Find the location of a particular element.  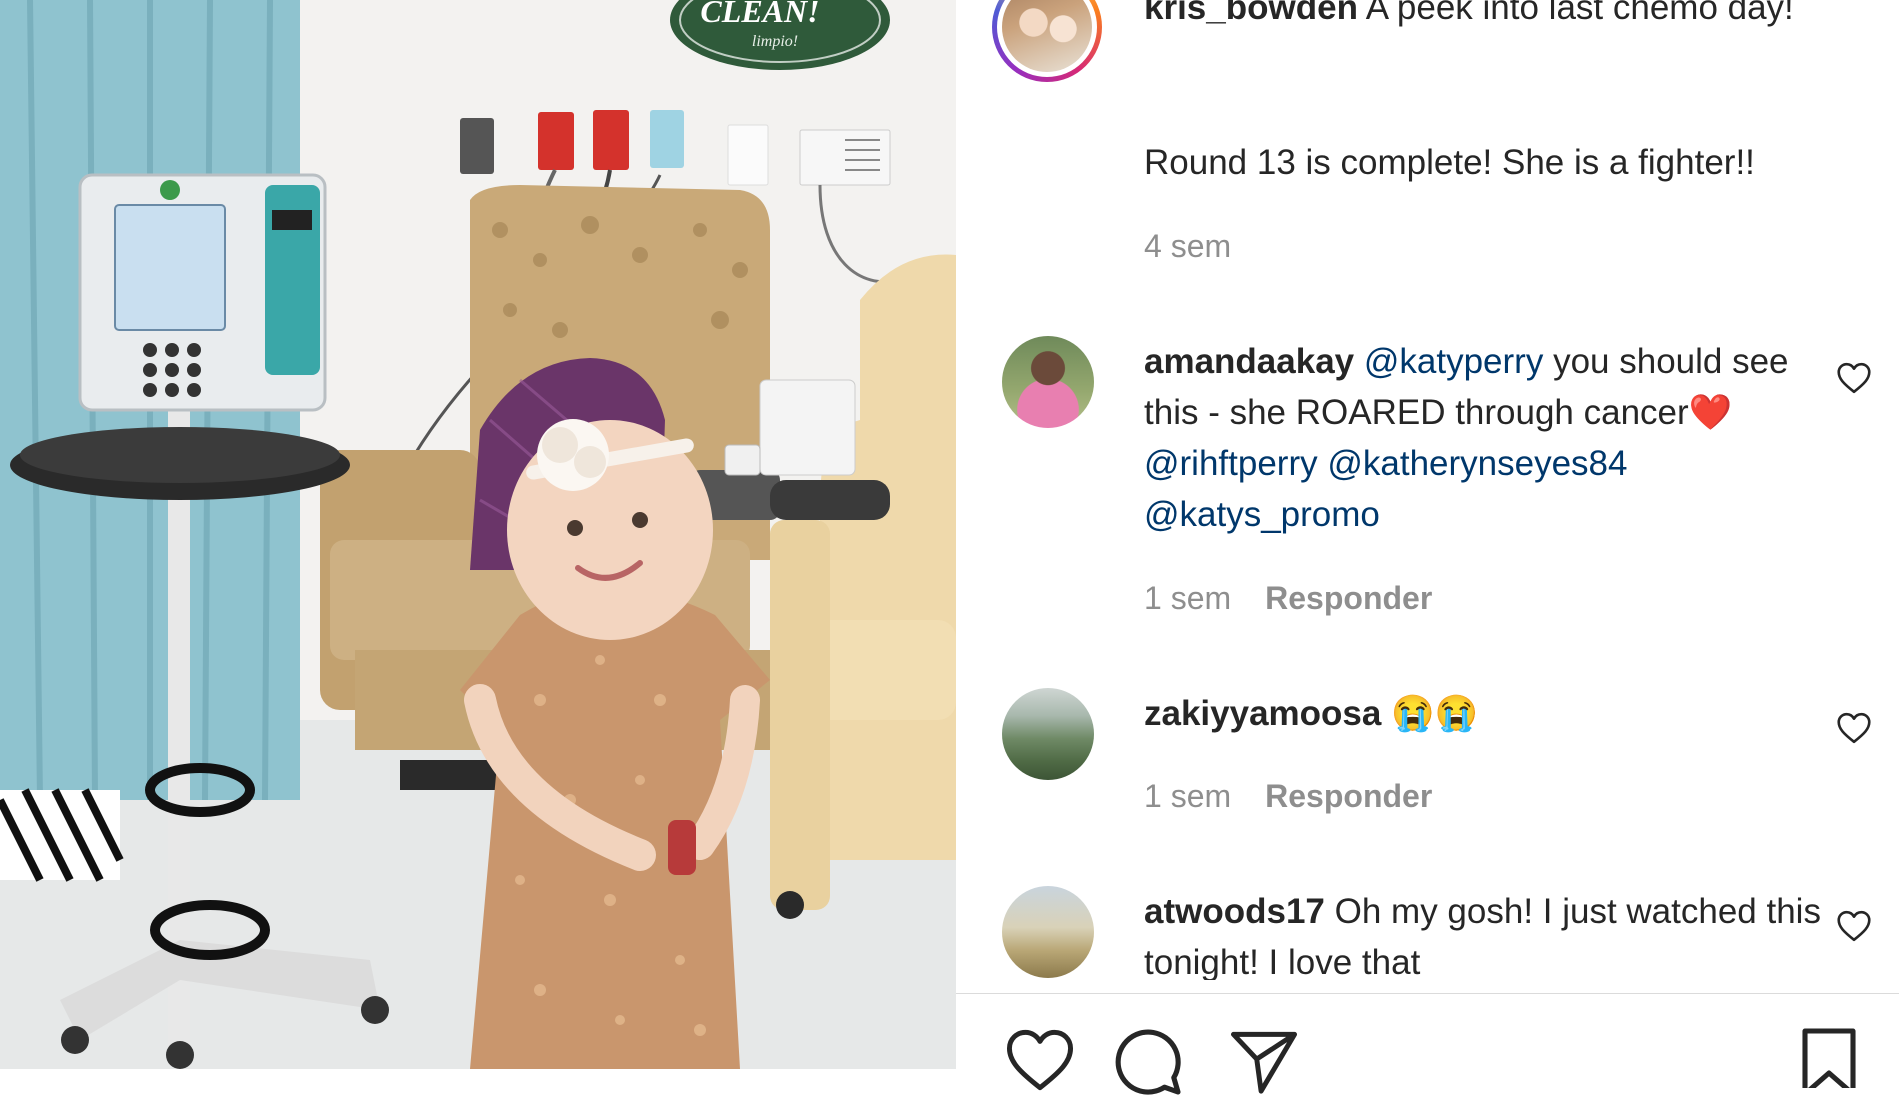

comment-username: atwoods17 is located at coordinates (1234, 911).